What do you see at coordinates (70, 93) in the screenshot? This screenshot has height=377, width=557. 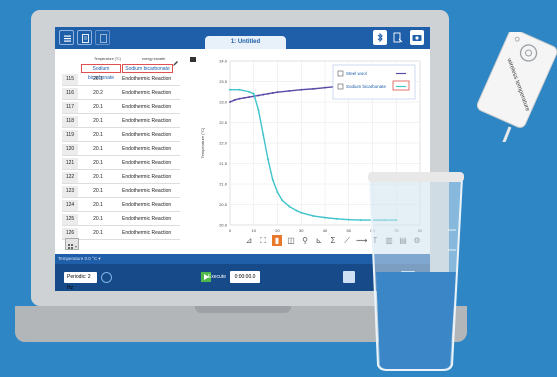 I see `row-number: 116` at bounding box center [70, 93].